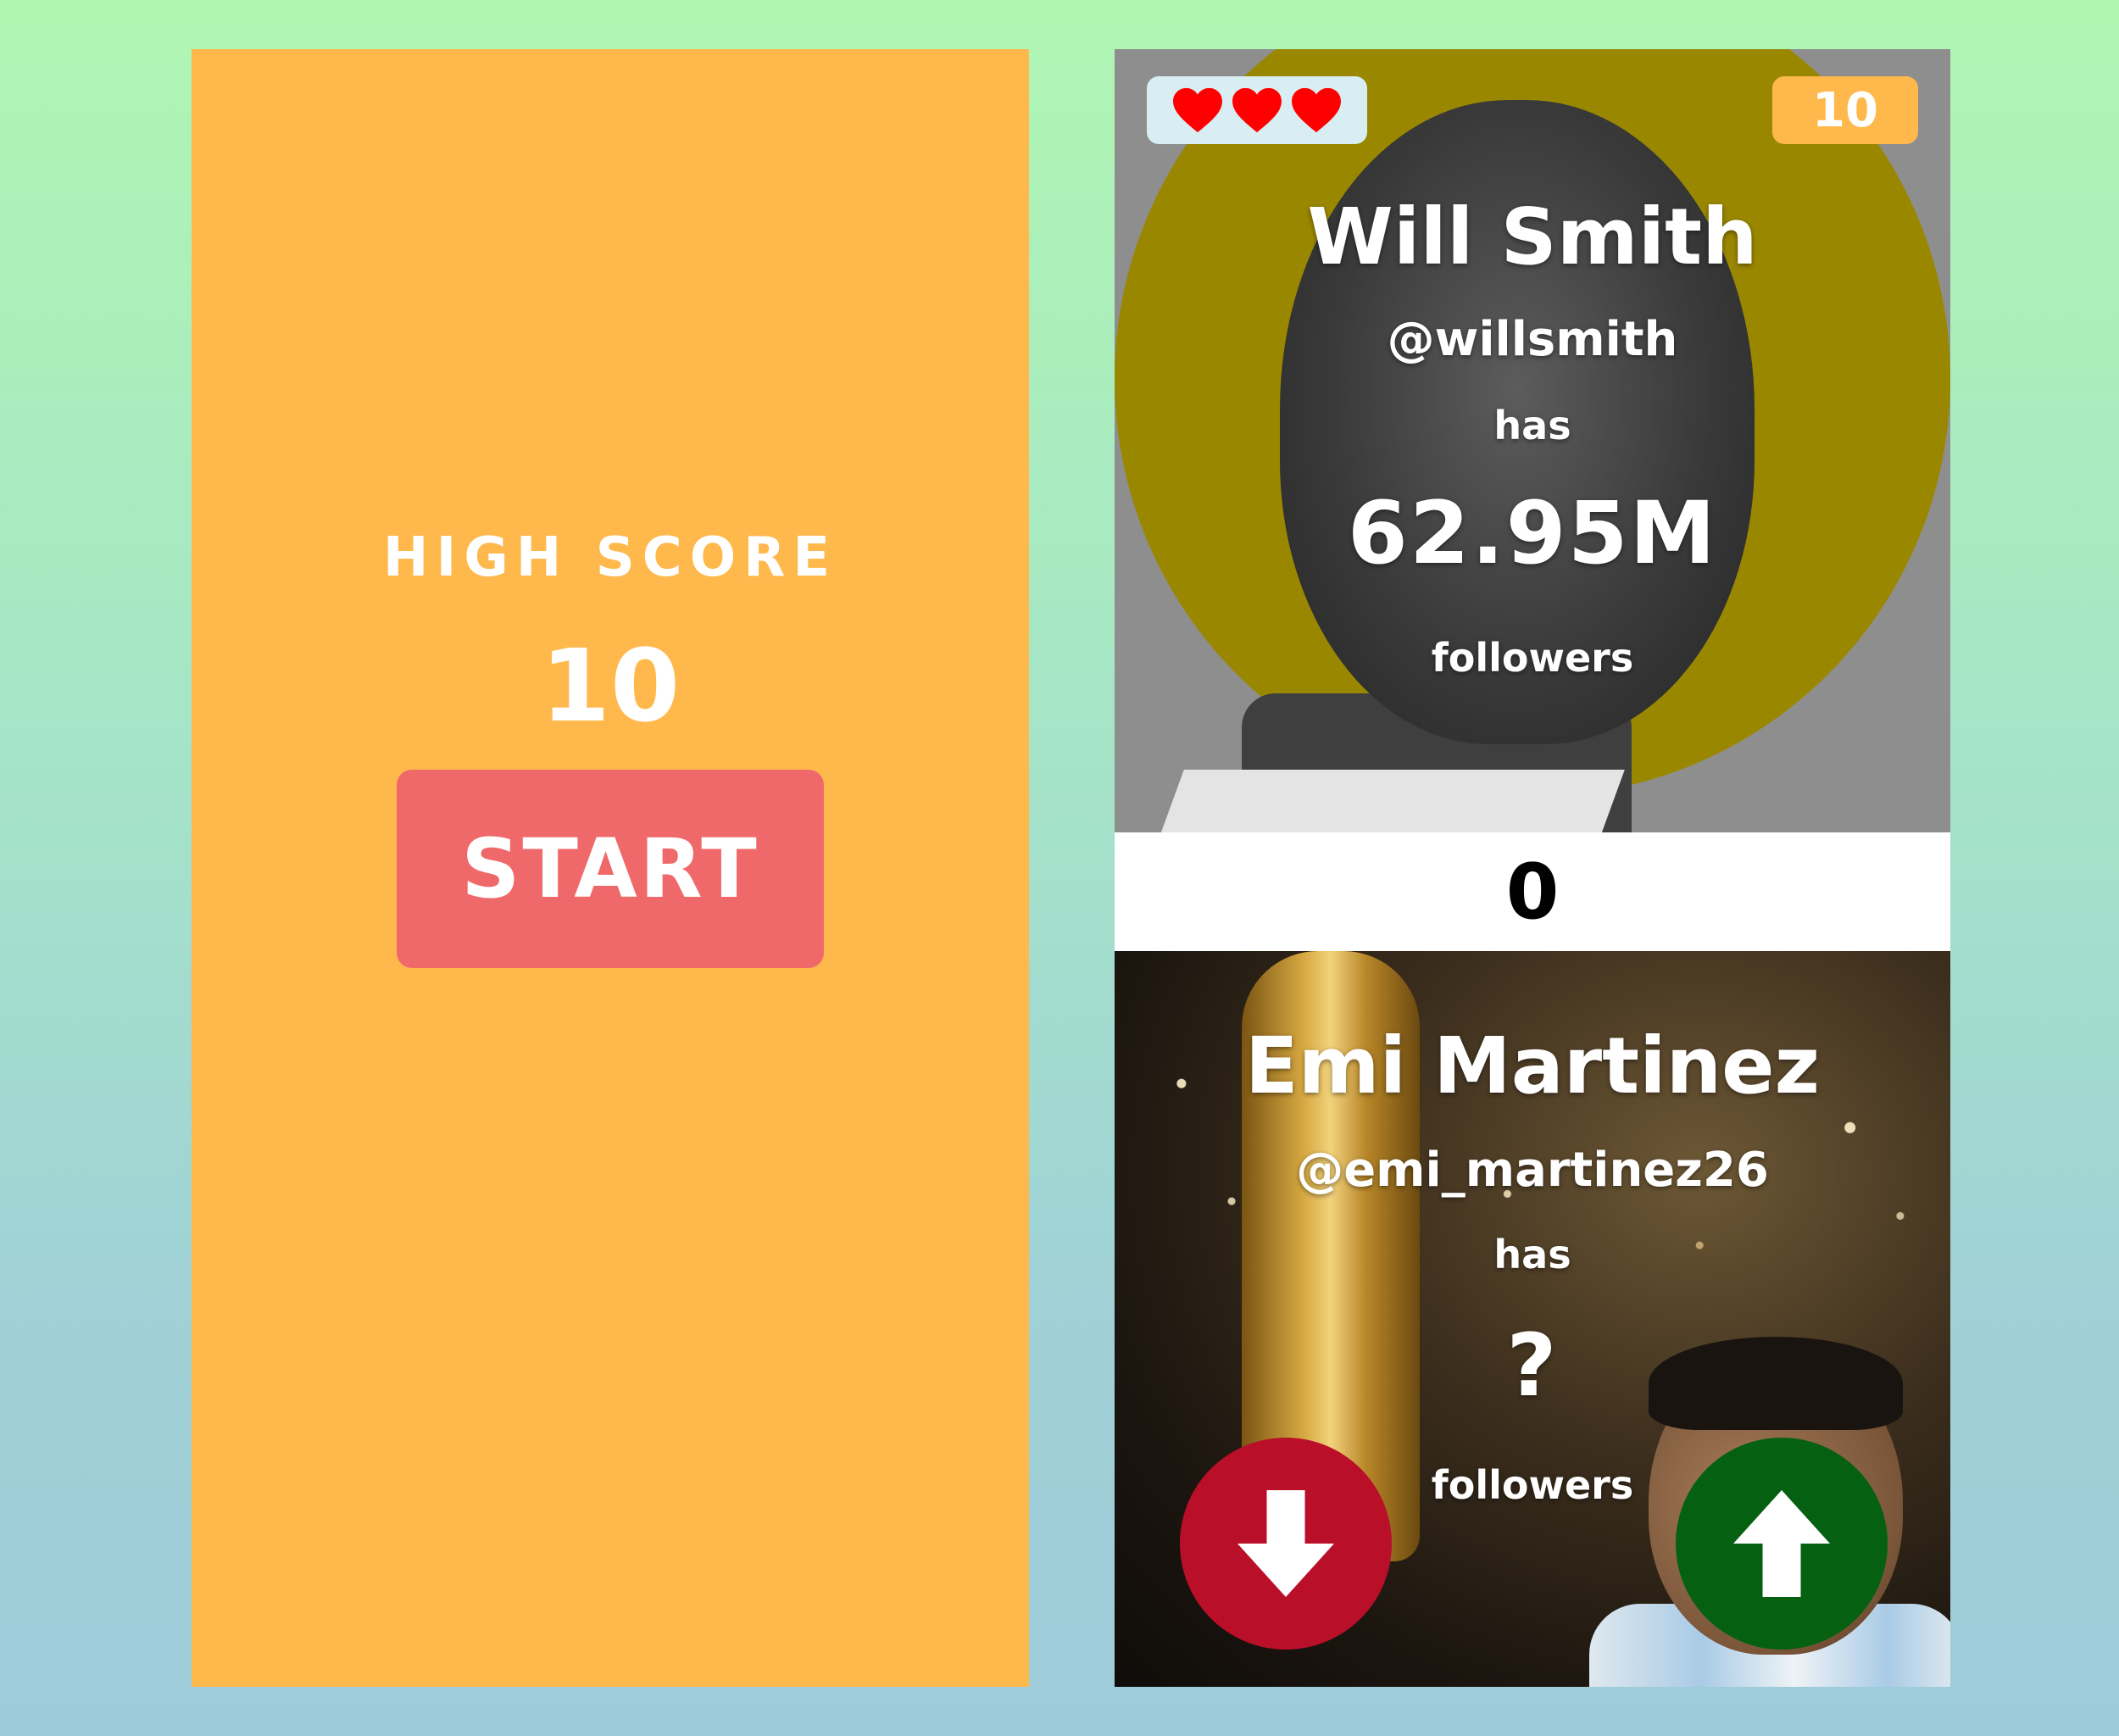 The image size is (2119, 1736). I want to click on top-card-followers-label: followers, so click(1533, 658).